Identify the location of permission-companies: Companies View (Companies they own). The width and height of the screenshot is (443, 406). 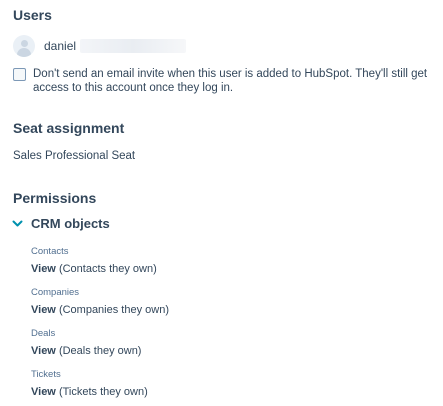
(100, 302).